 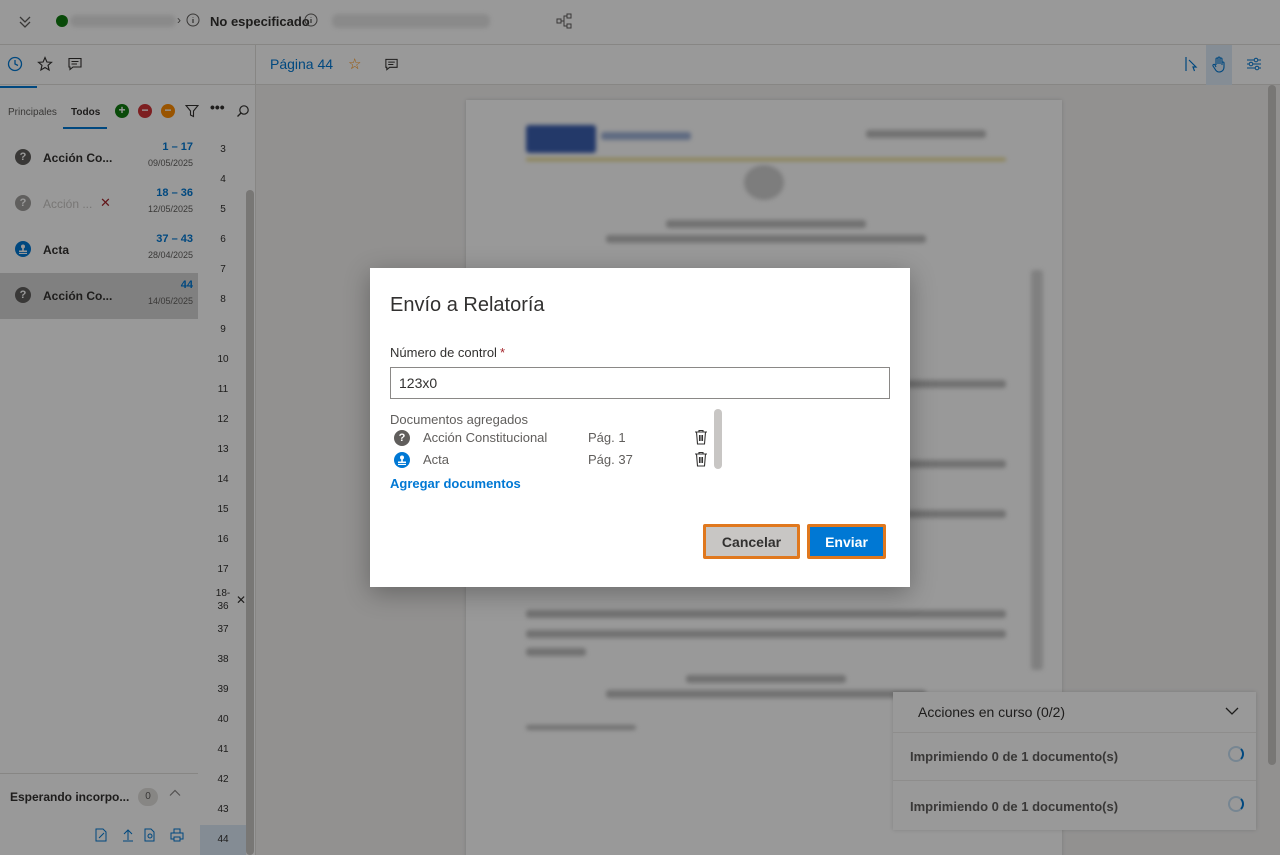 What do you see at coordinates (402, 460) in the screenshot?
I see `stamp-icon` at bounding box center [402, 460].